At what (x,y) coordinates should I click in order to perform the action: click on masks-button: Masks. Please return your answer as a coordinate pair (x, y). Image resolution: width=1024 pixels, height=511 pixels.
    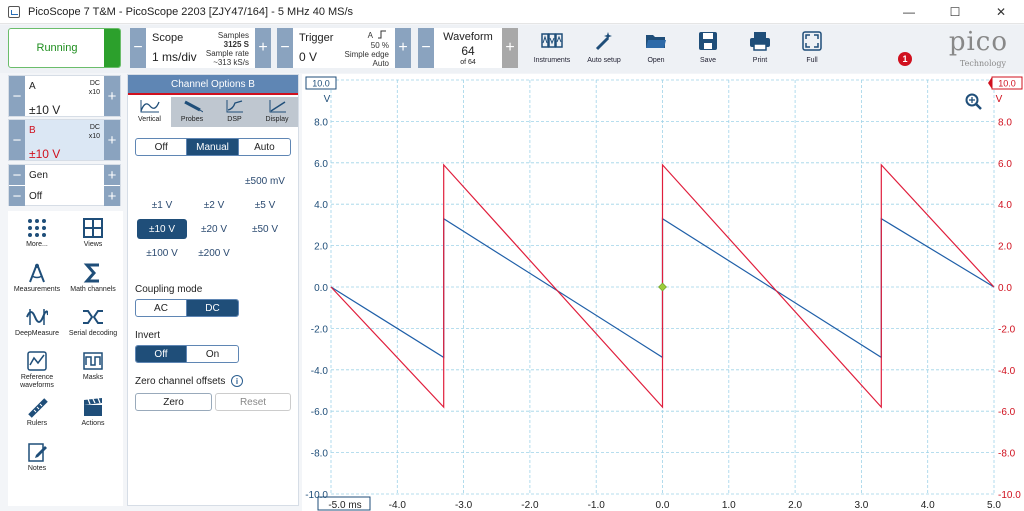
    Looking at the image, I should click on (93, 366).